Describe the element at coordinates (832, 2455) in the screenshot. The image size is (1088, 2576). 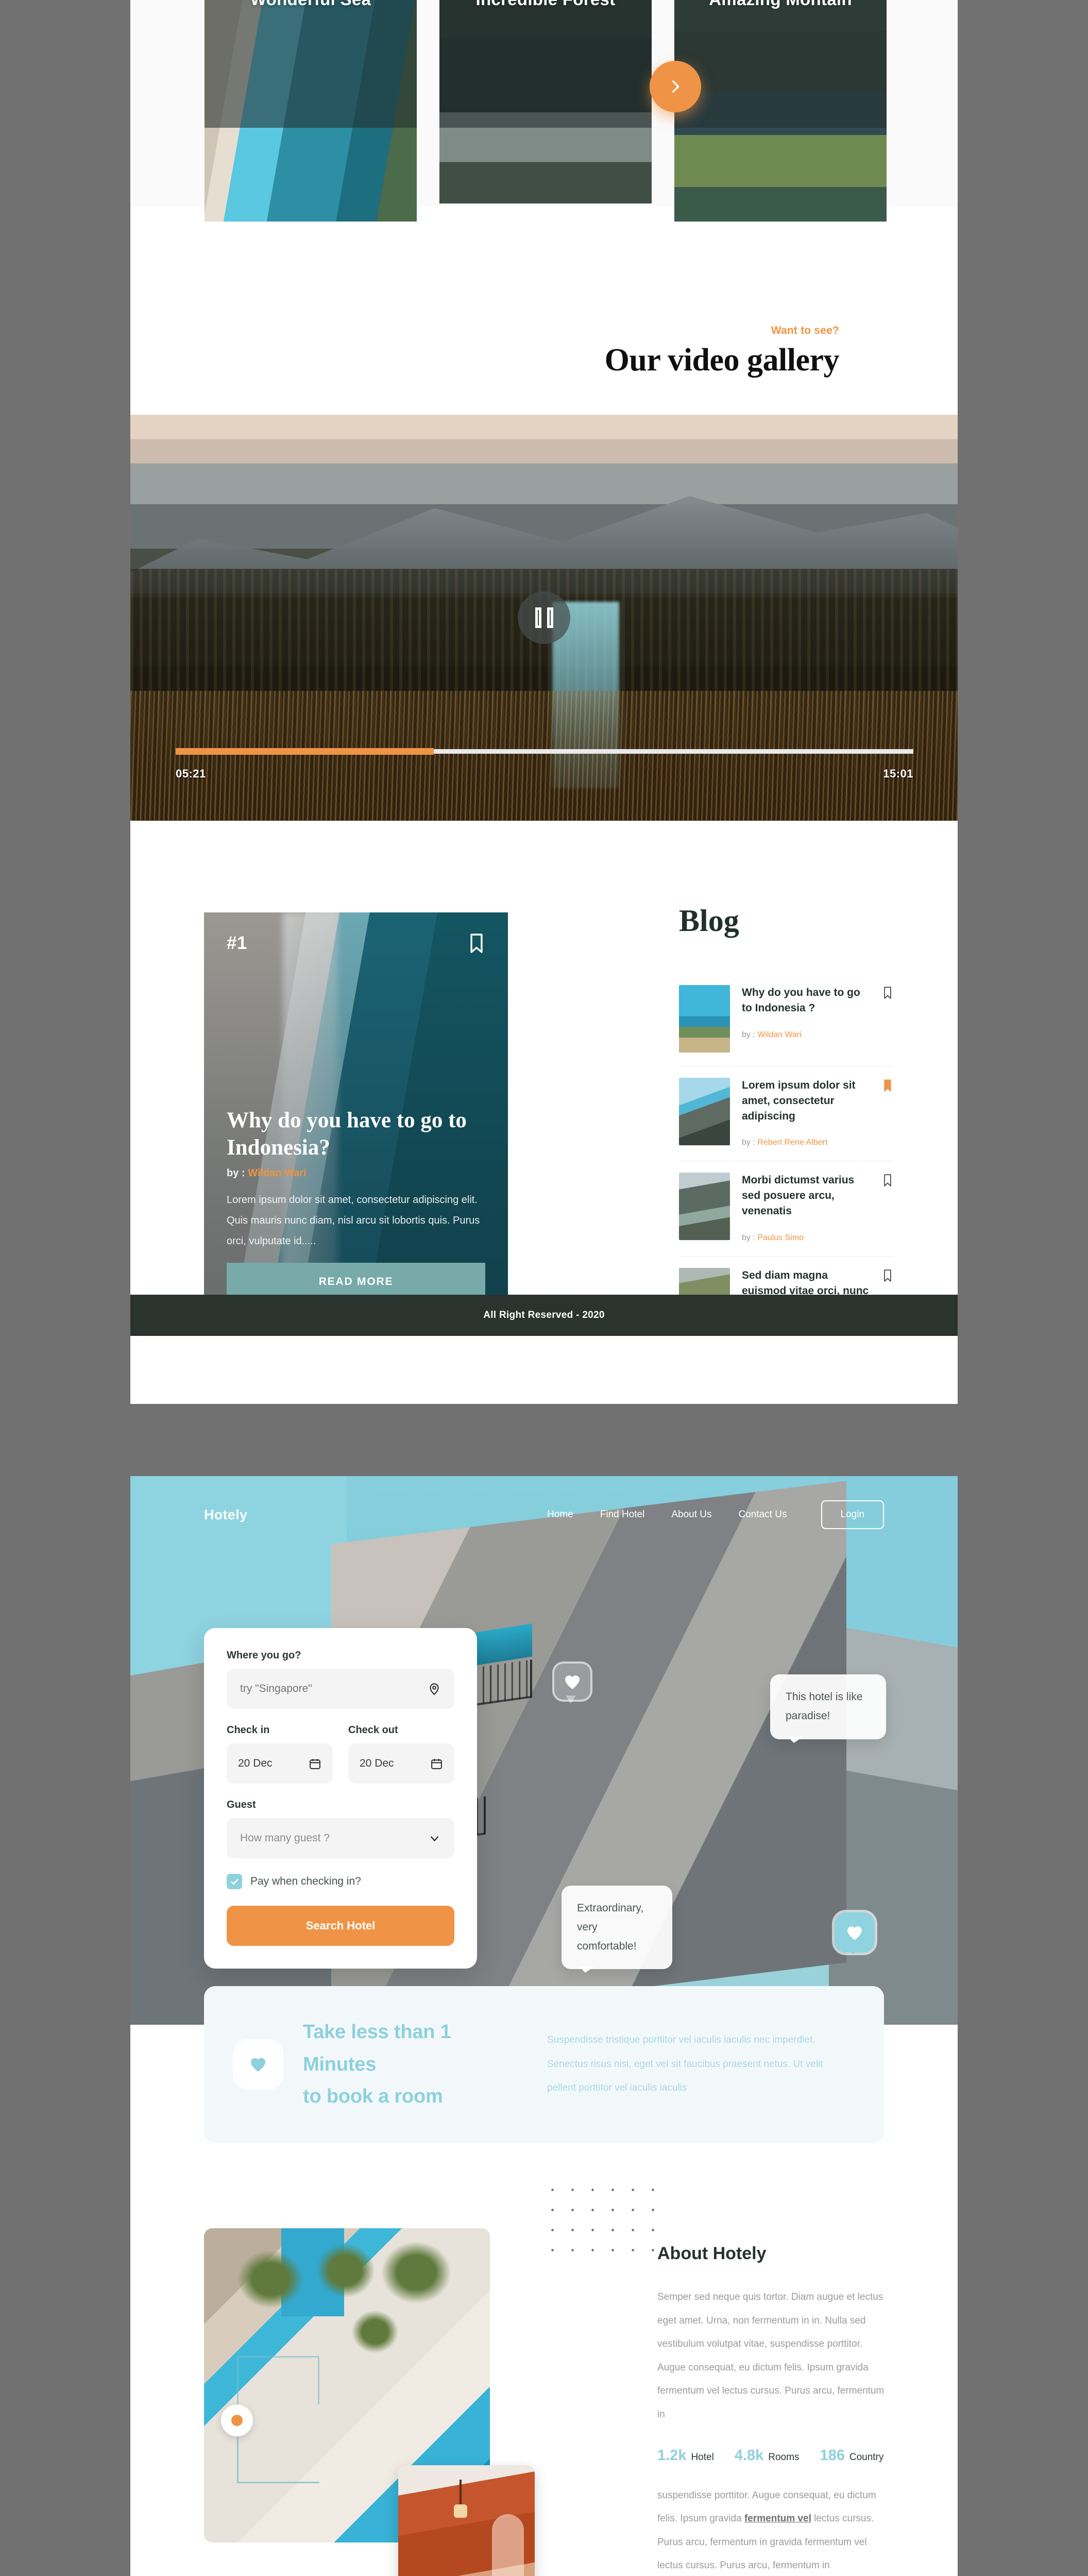
I see `stat-value: 186` at that location.